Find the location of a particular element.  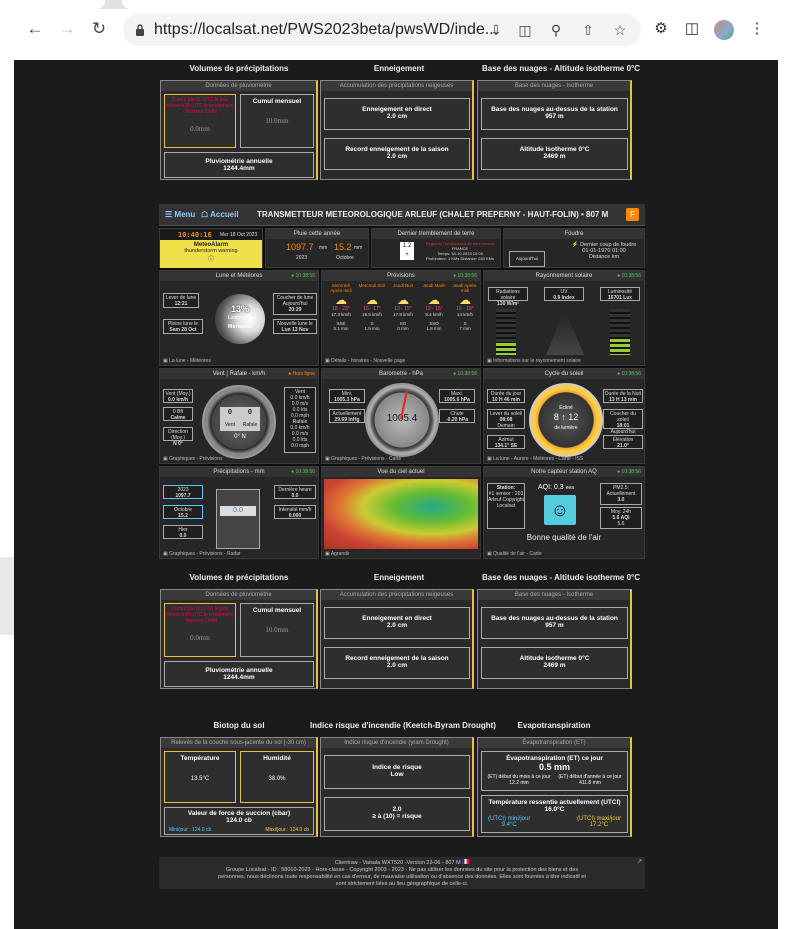

section-title-clouds: Base des nuages - Altitude isotherme 0°C is located at coordinates (561, 68).